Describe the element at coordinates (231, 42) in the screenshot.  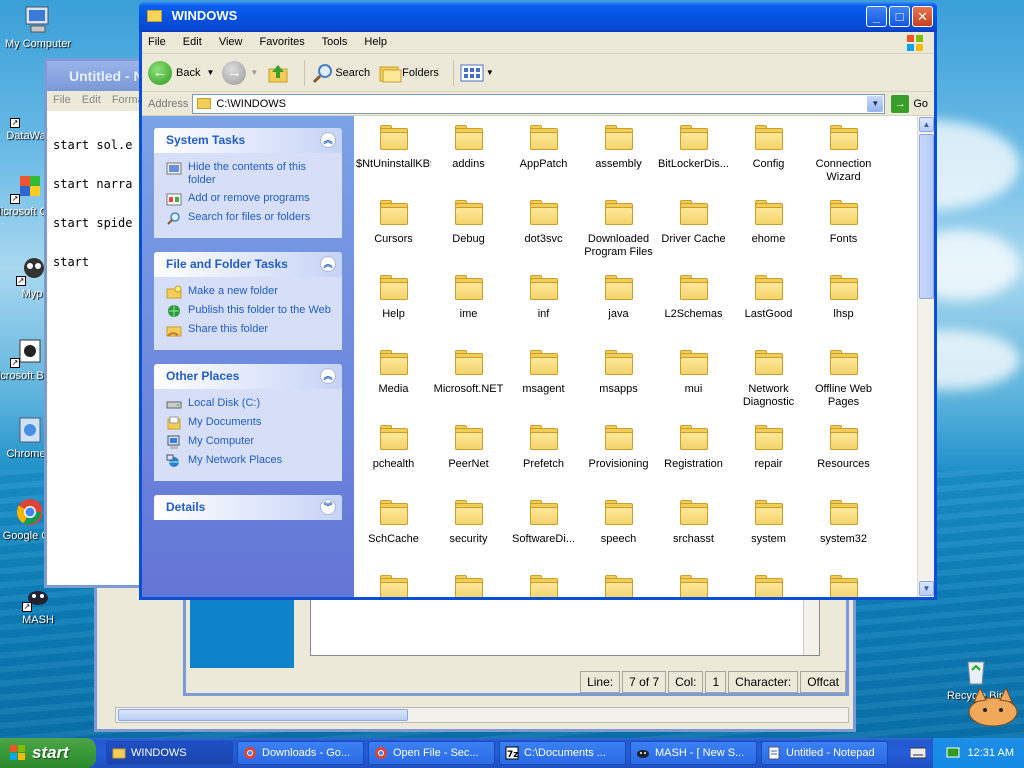
I see `menu-view: View` at that location.